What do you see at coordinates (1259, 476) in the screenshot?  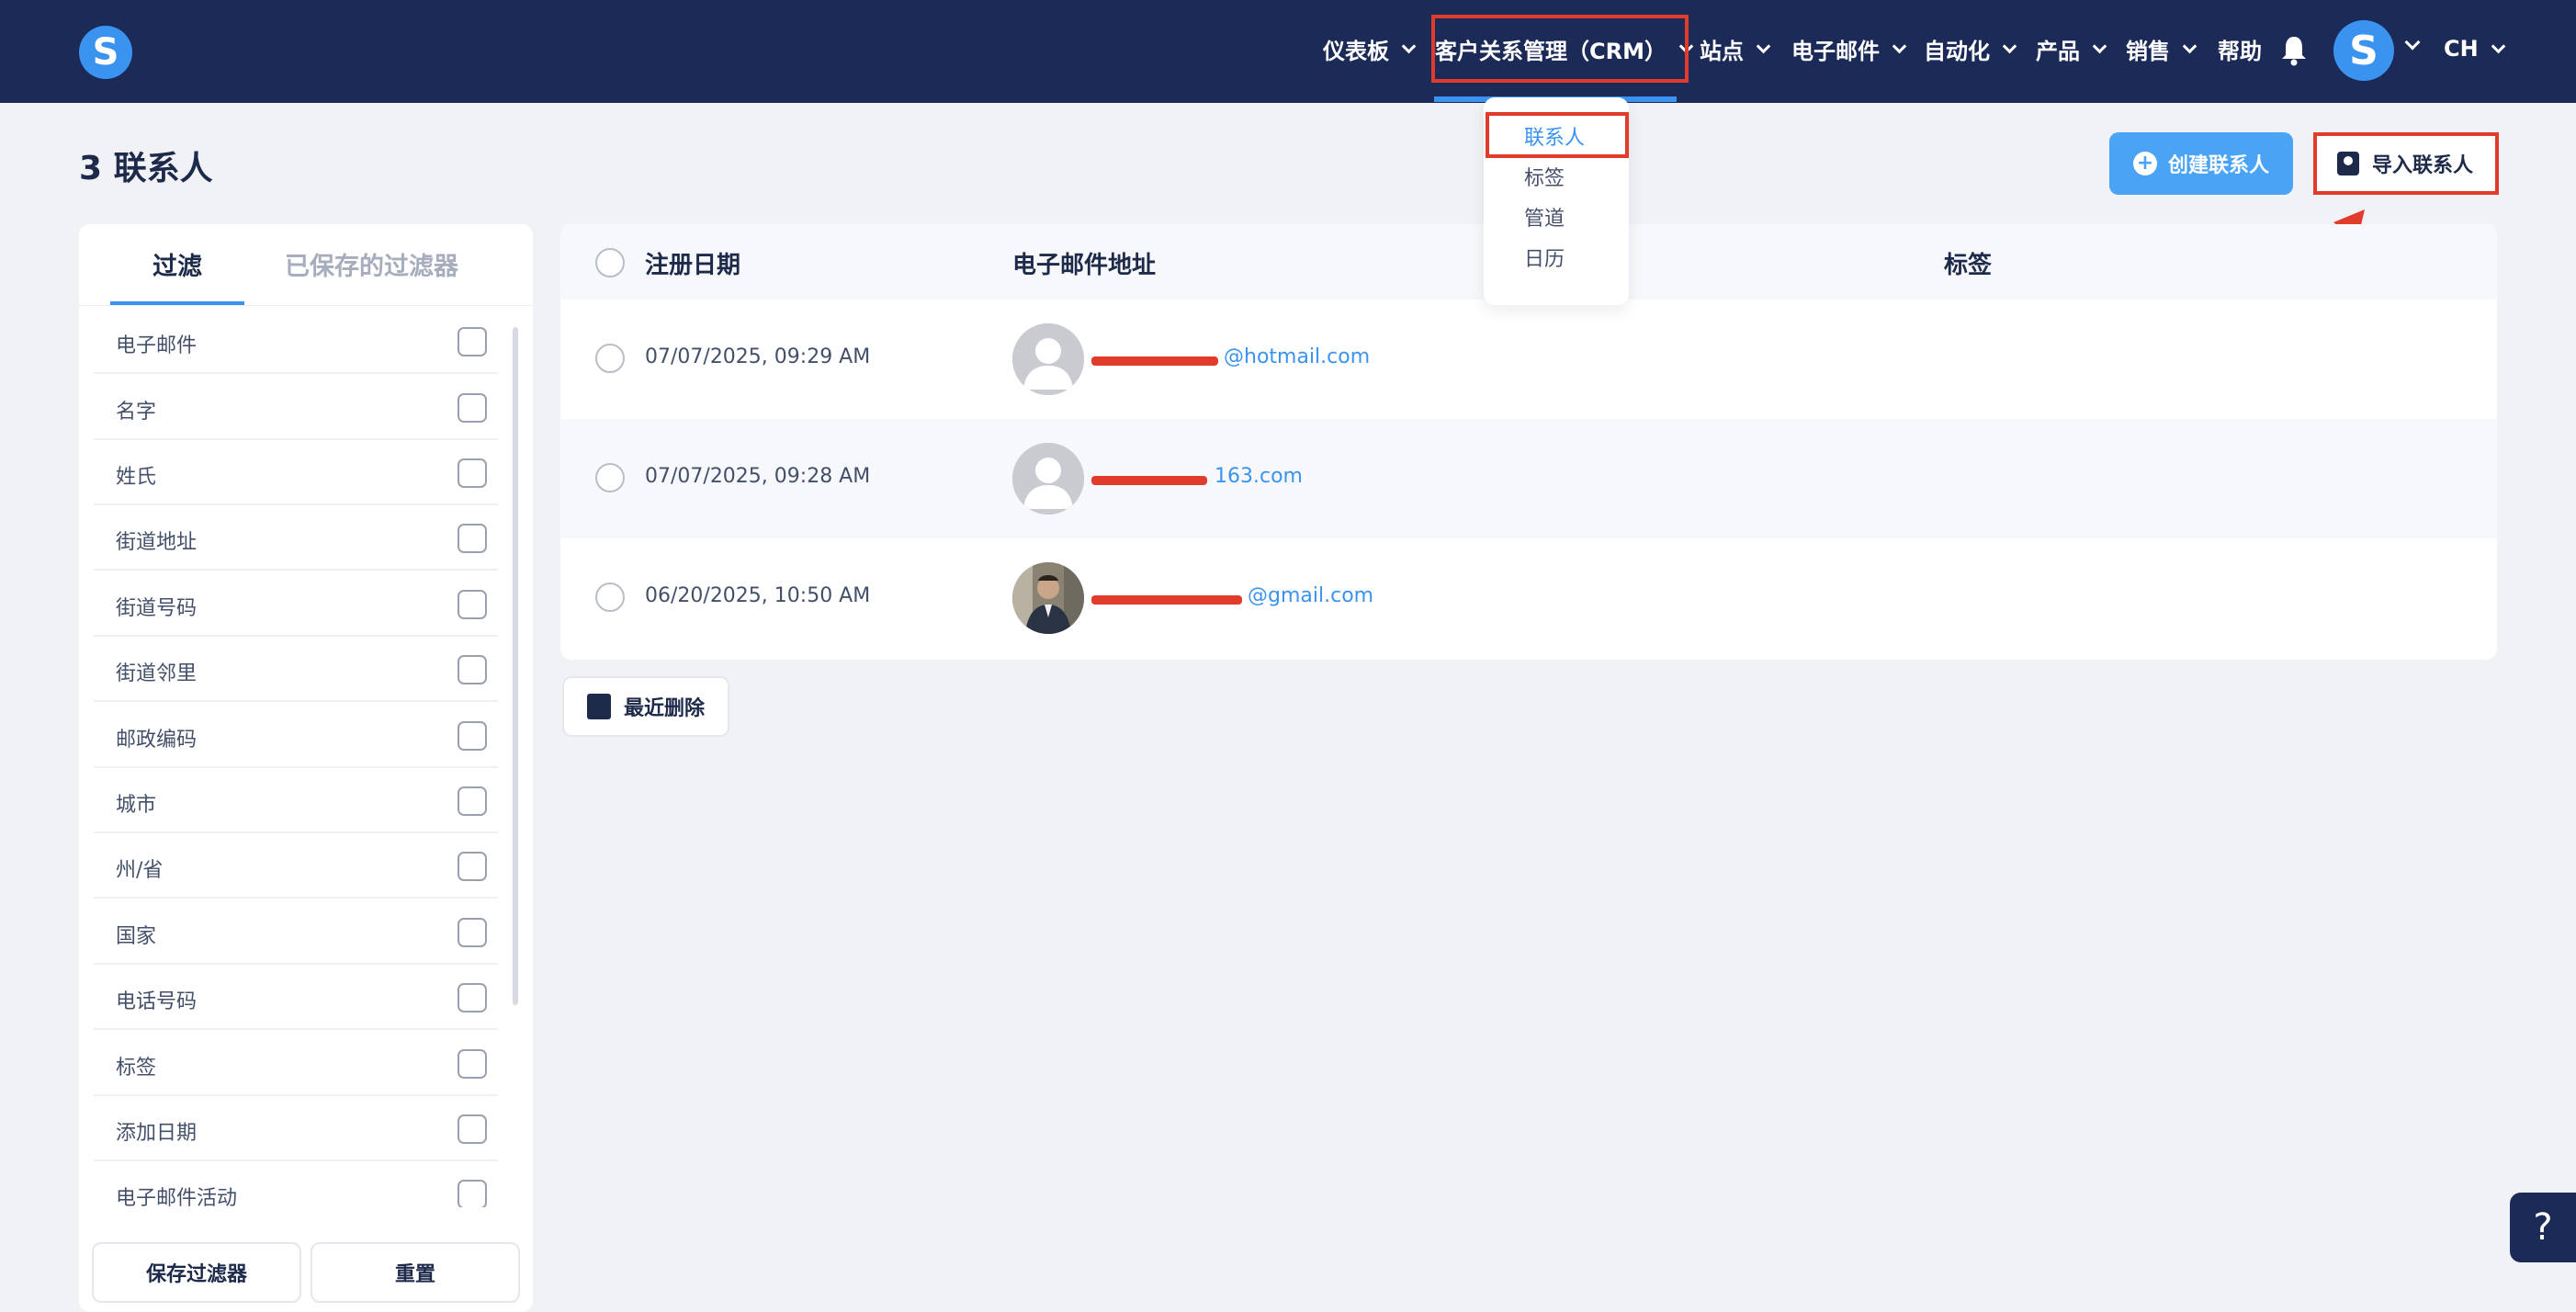 I see `contact-email: 163.com` at bounding box center [1259, 476].